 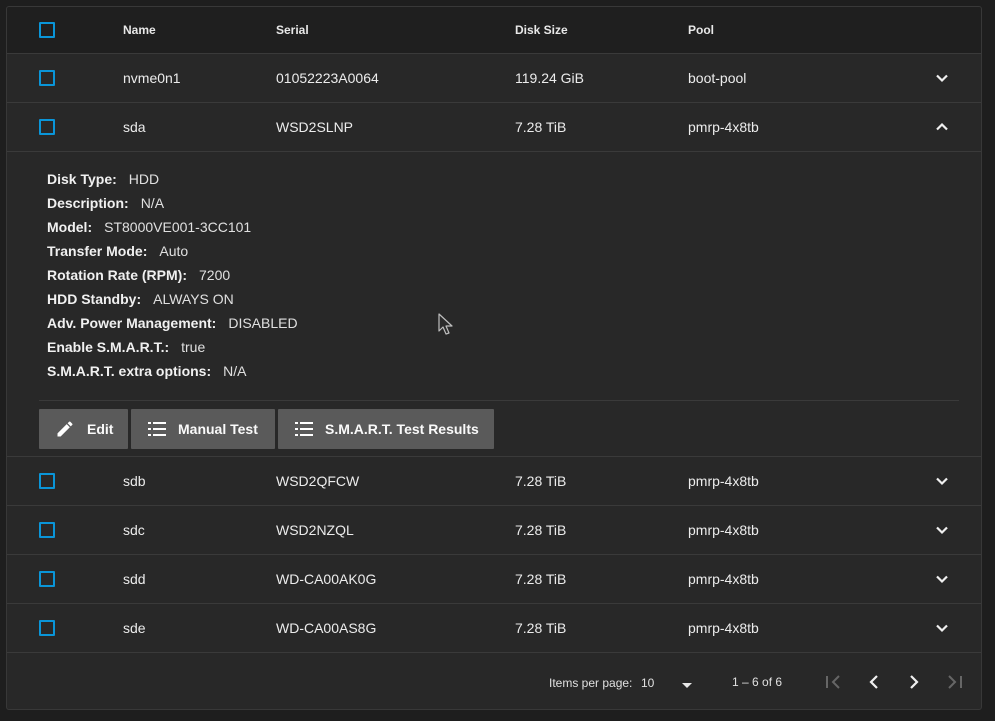 I want to click on smart-test-results-button: S.M.A.R.T. Test Results, so click(x=386, y=429).